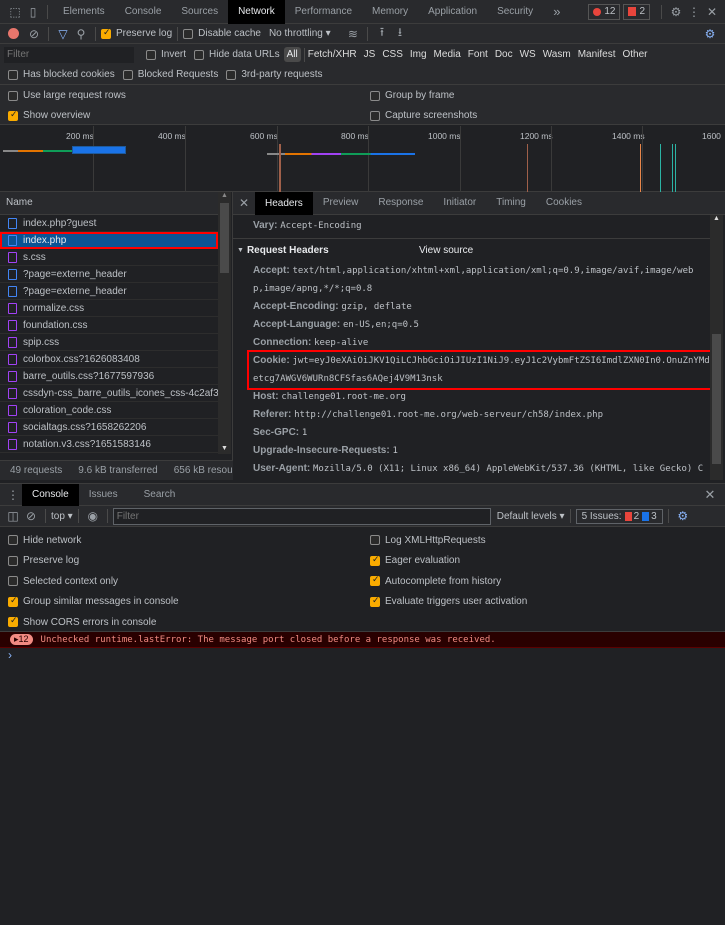 The width and height of the screenshot is (725, 925). I want to click on request-row: s.css, so click(109, 257).